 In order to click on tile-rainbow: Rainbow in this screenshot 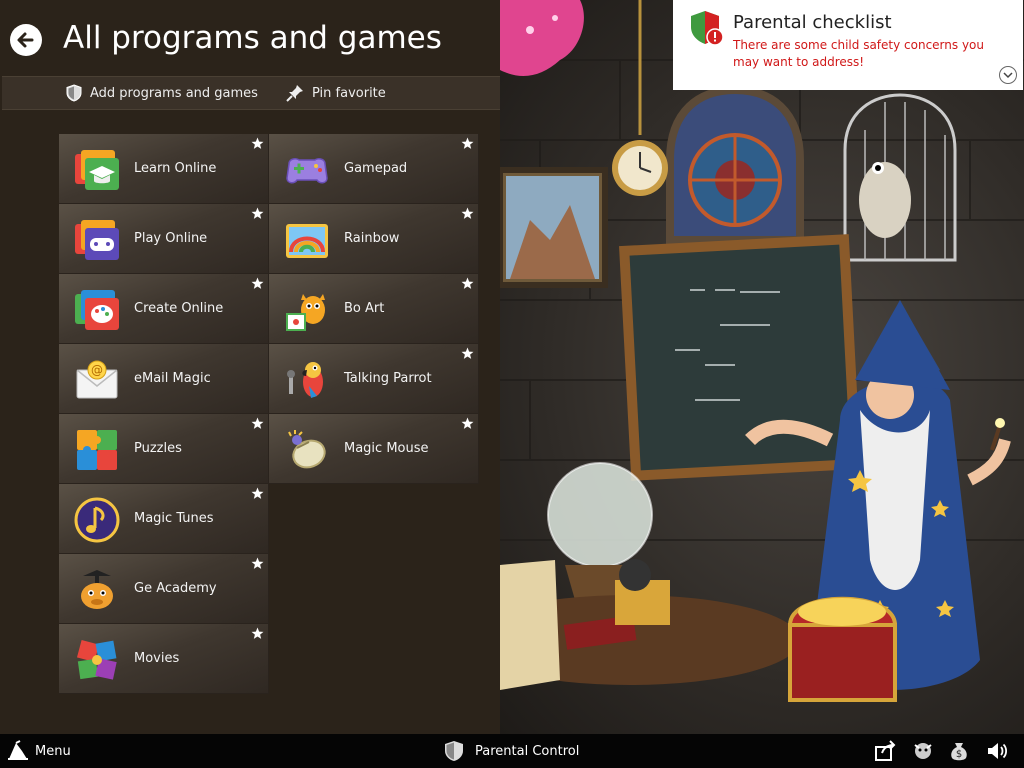, I will do `click(374, 239)`.